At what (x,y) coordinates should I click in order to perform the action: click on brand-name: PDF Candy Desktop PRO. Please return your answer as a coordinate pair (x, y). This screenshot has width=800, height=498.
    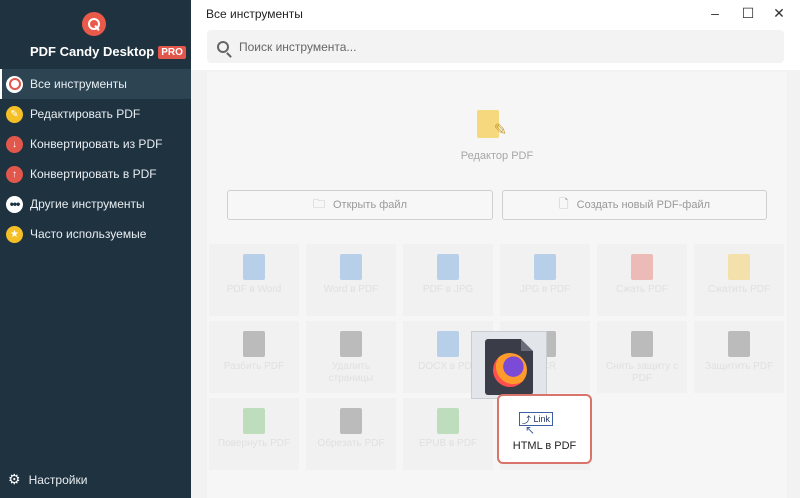
    Looking at the image, I should click on (108, 51).